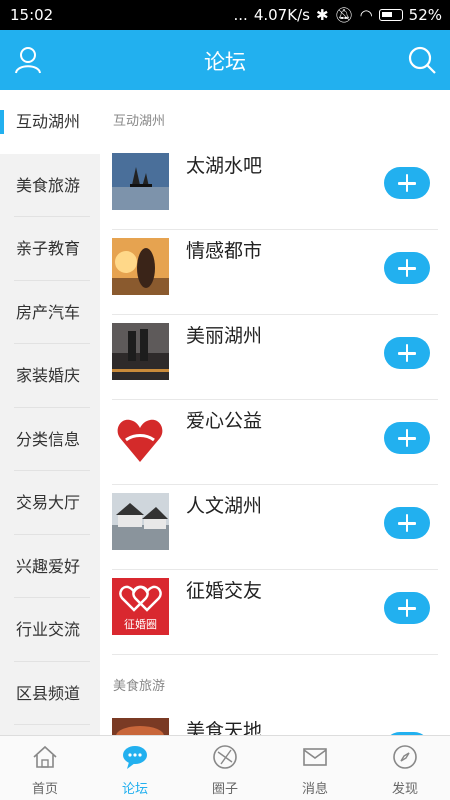 The width and height of the screenshot is (450, 800). Describe the element at coordinates (275, 612) in the screenshot. I see `forum-row: 征婚圈 征婚交友` at that location.